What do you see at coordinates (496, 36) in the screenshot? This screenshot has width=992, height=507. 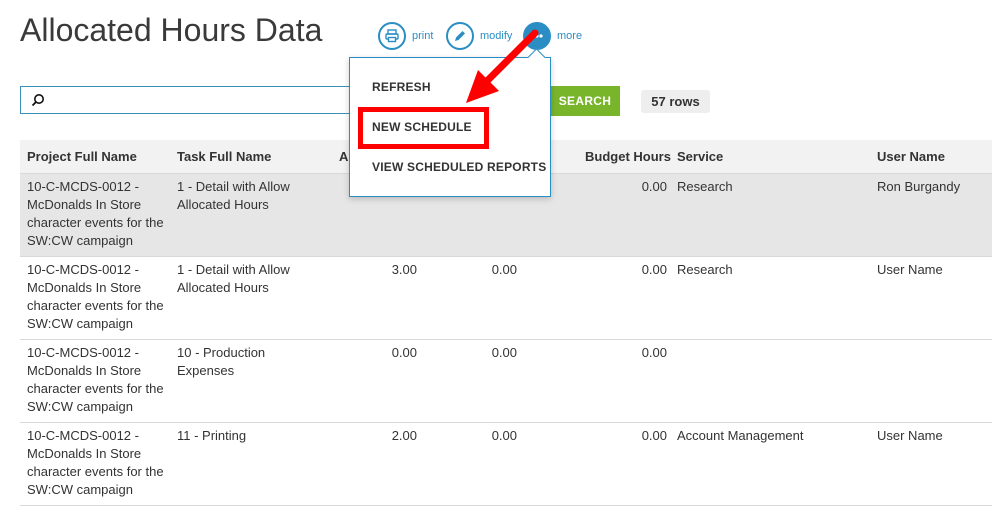 I see `modify-label: modify` at bounding box center [496, 36].